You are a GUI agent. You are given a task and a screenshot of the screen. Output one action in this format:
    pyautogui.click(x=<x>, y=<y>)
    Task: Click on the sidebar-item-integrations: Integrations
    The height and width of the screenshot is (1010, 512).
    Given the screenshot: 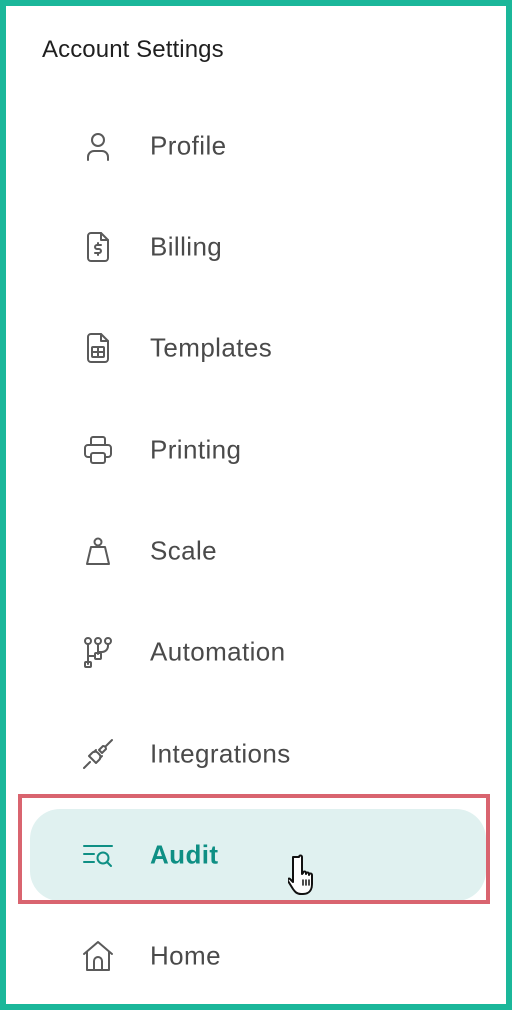 What is the action you would take?
    pyautogui.click(x=258, y=754)
    